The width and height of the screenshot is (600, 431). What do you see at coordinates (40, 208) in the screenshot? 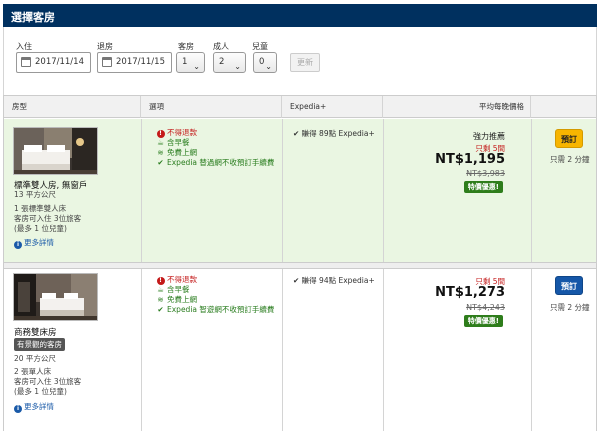
I see `bed-type: 1 張標準雙人床` at bounding box center [40, 208].